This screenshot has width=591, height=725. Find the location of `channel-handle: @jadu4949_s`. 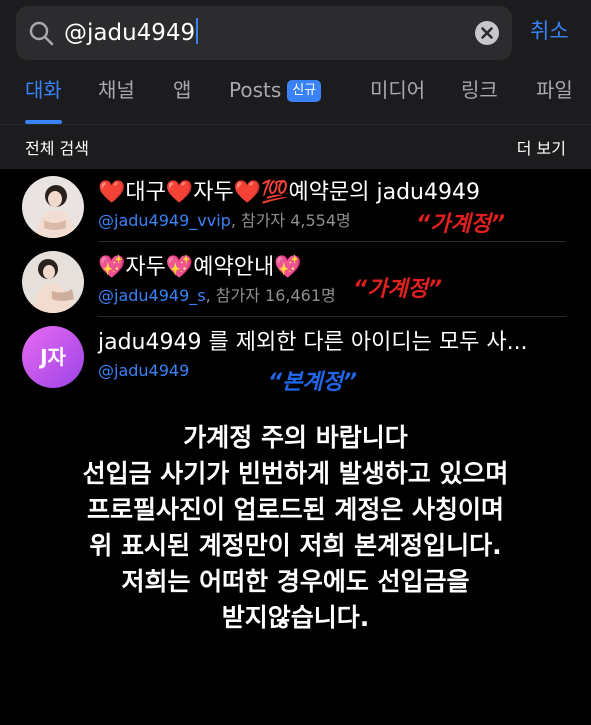

channel-handle: @jadu4949_s is located at coordinates (152, 295).